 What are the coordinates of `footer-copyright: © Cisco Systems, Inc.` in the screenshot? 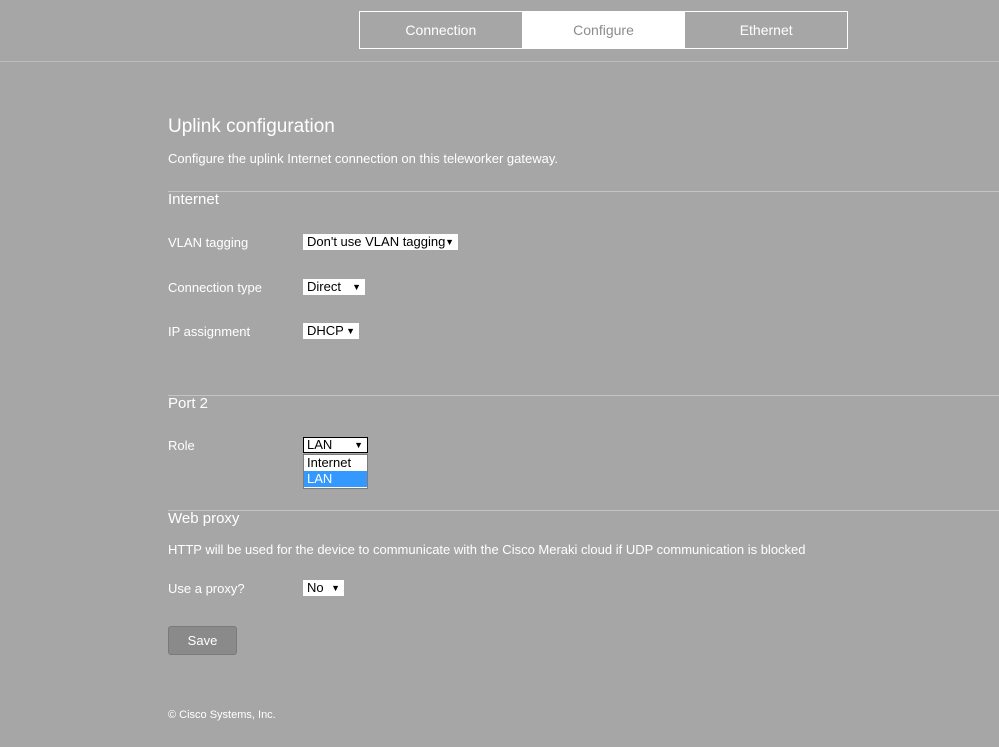 It's located at (222, 715).